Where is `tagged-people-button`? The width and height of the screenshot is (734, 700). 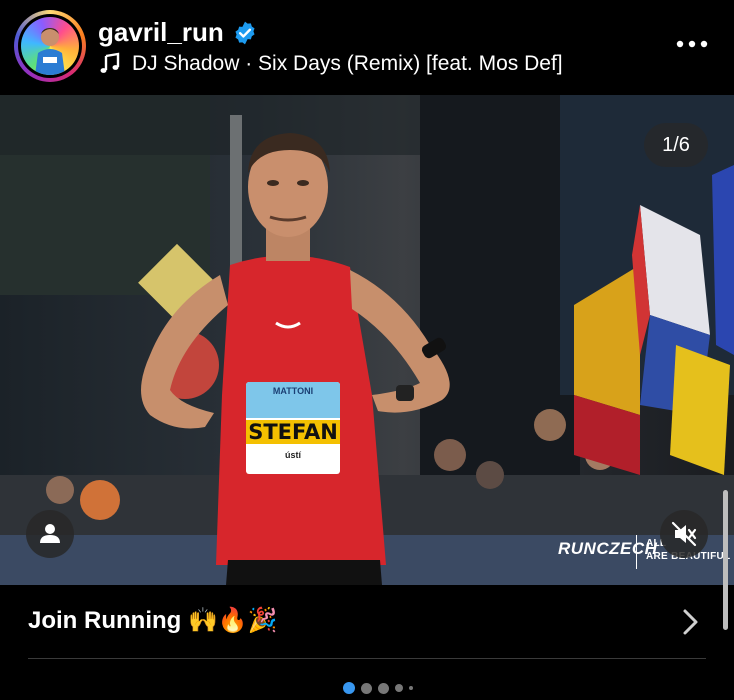 tagged-people-button is located at coordinates (50, 534).